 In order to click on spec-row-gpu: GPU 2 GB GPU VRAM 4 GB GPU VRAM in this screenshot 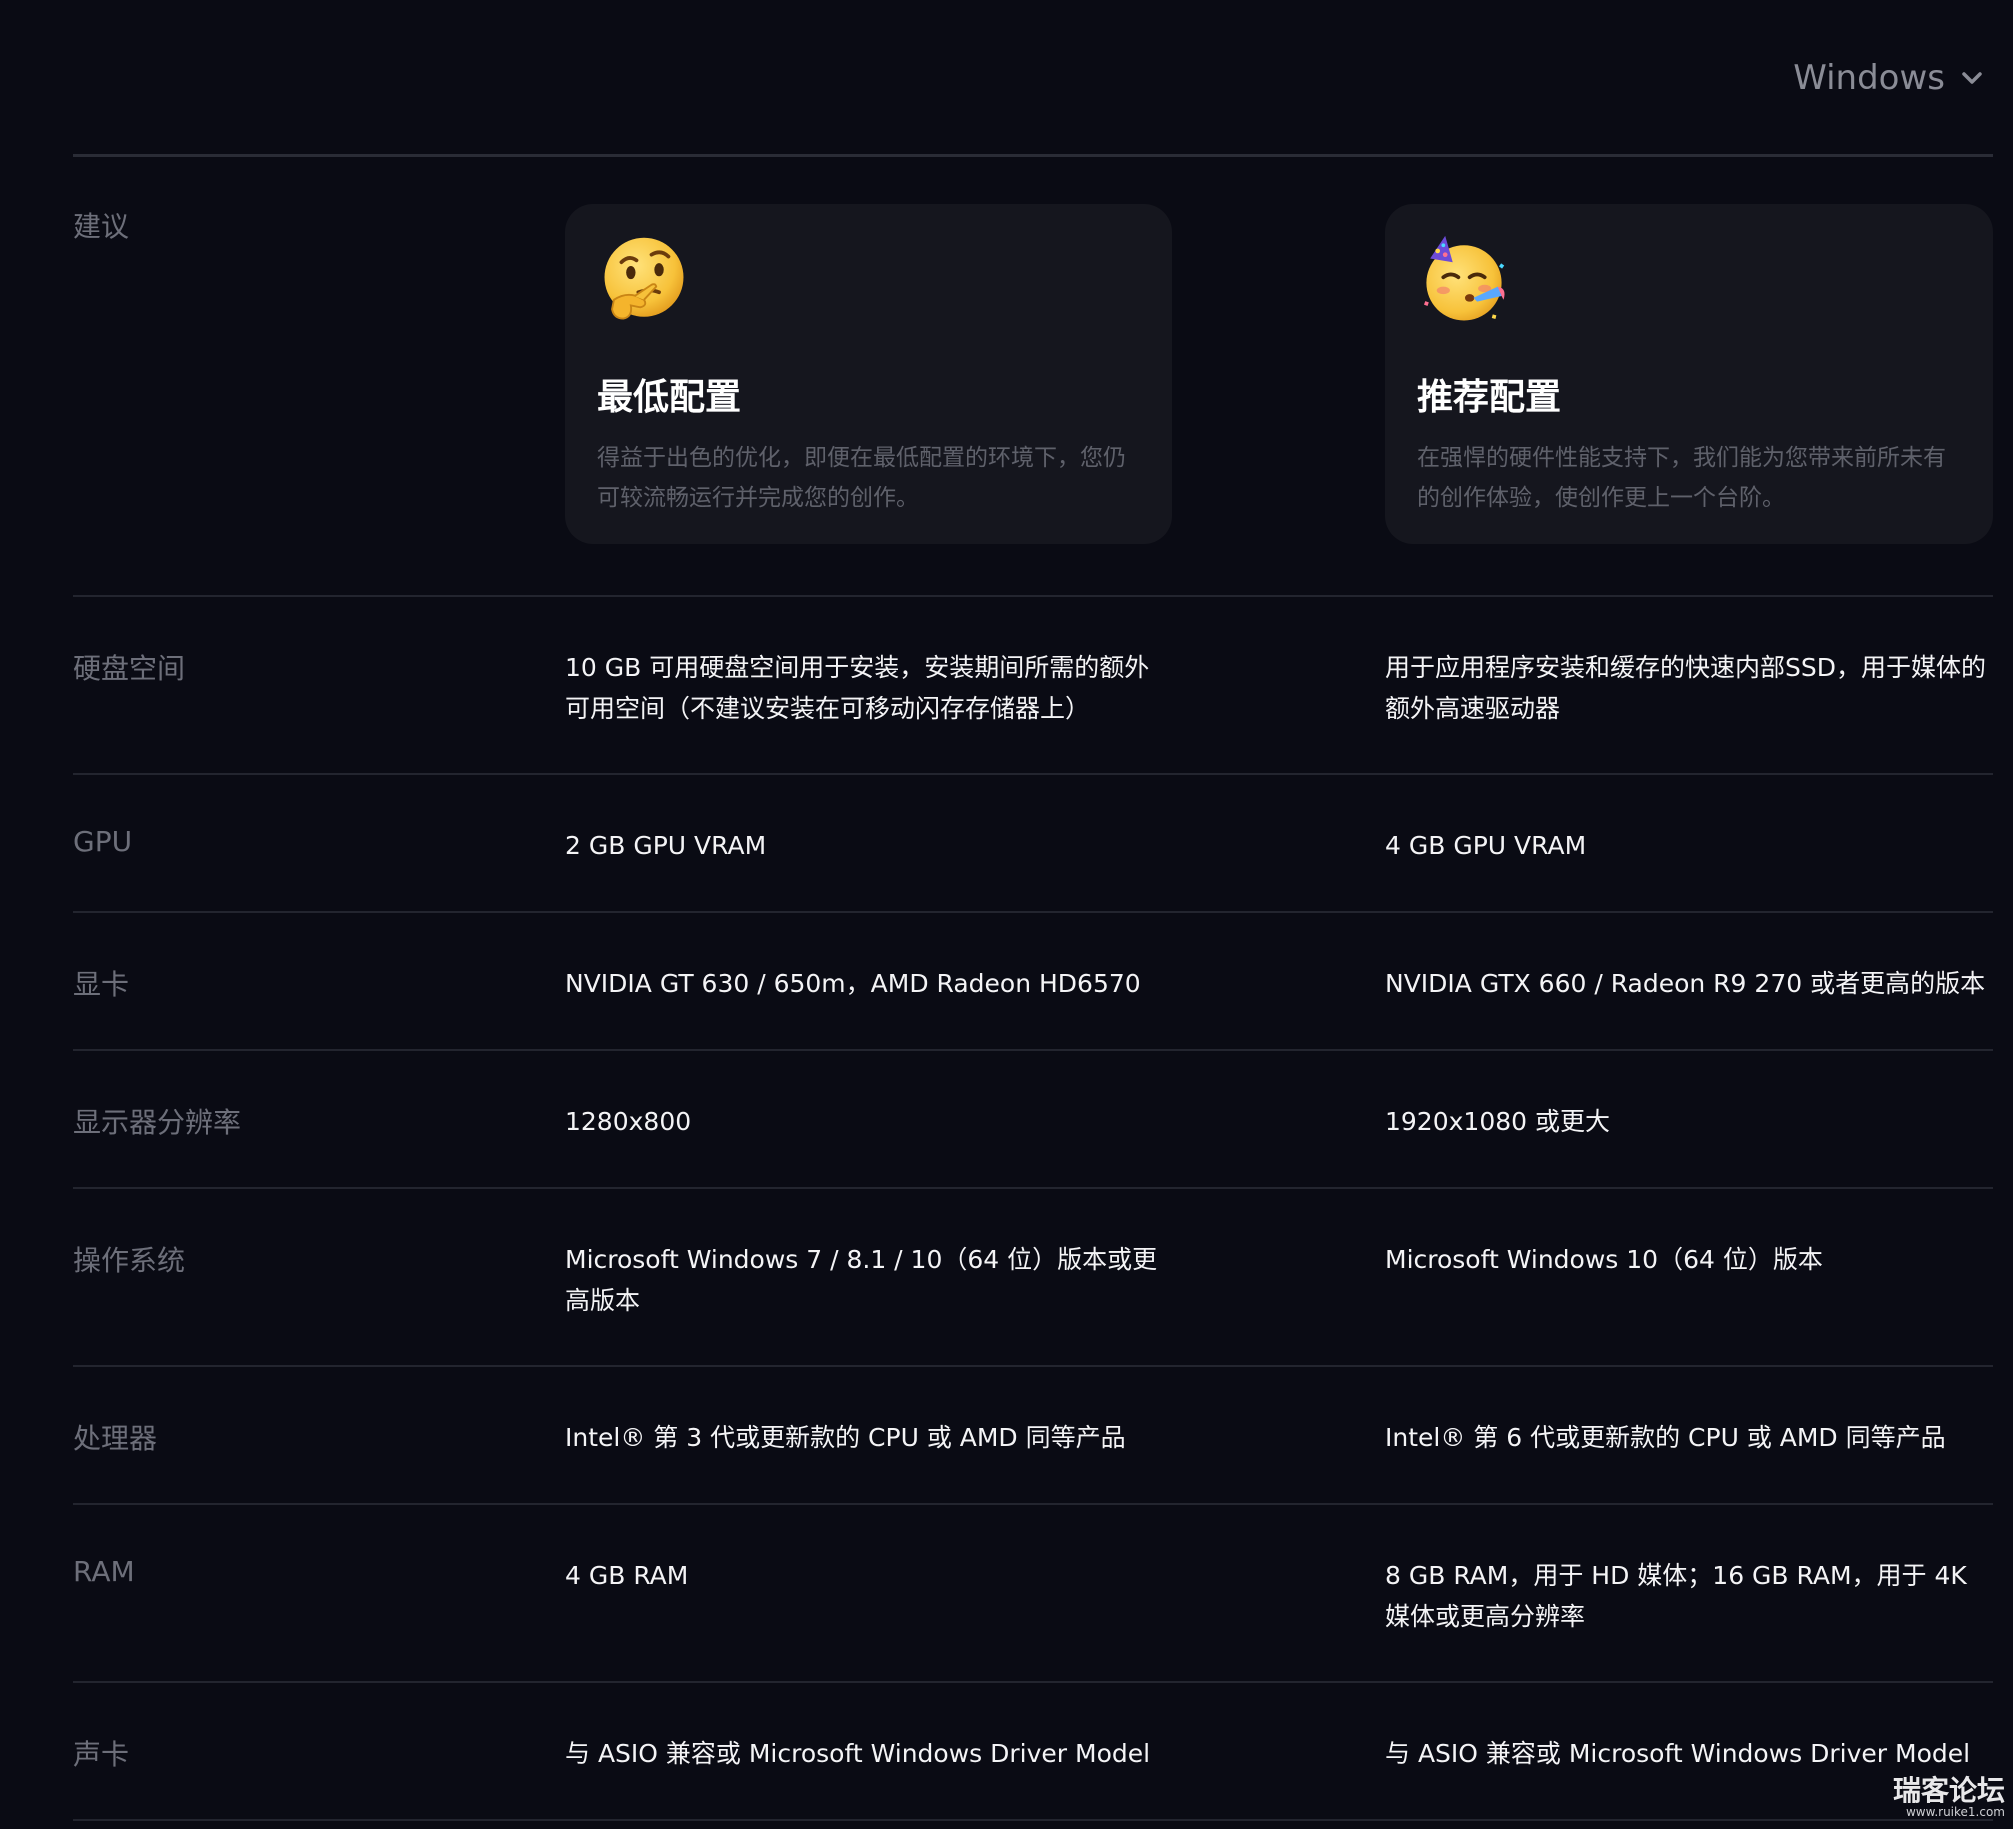, I will do `click(1033, 844)`.